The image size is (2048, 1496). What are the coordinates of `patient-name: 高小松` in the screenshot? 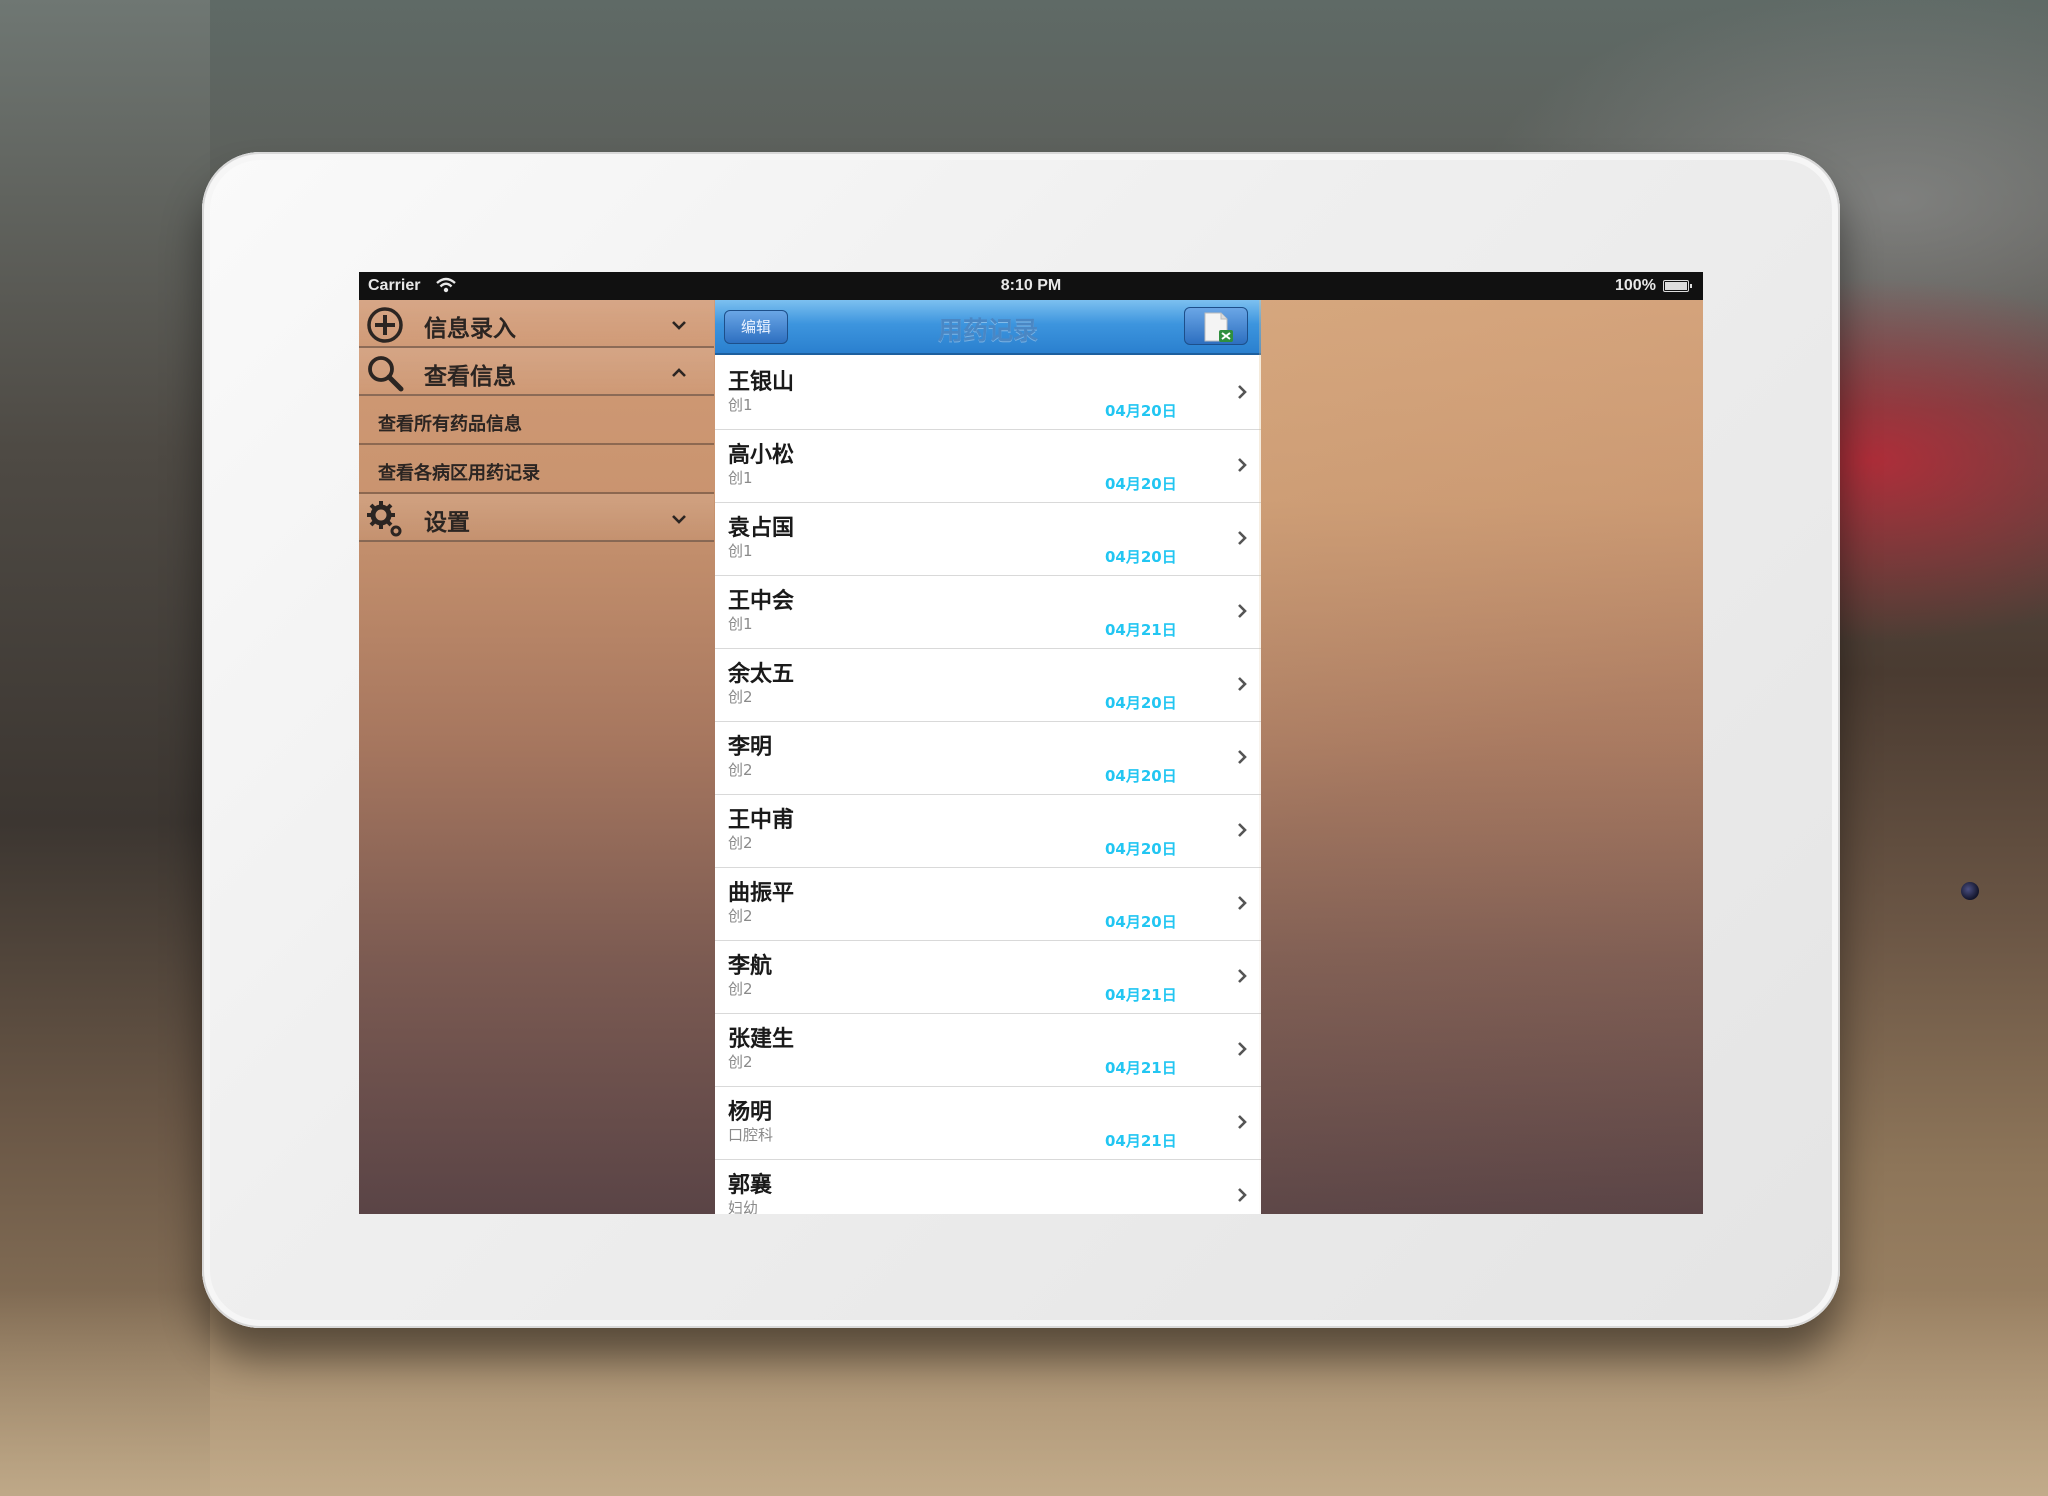 It's located at (761, 455).